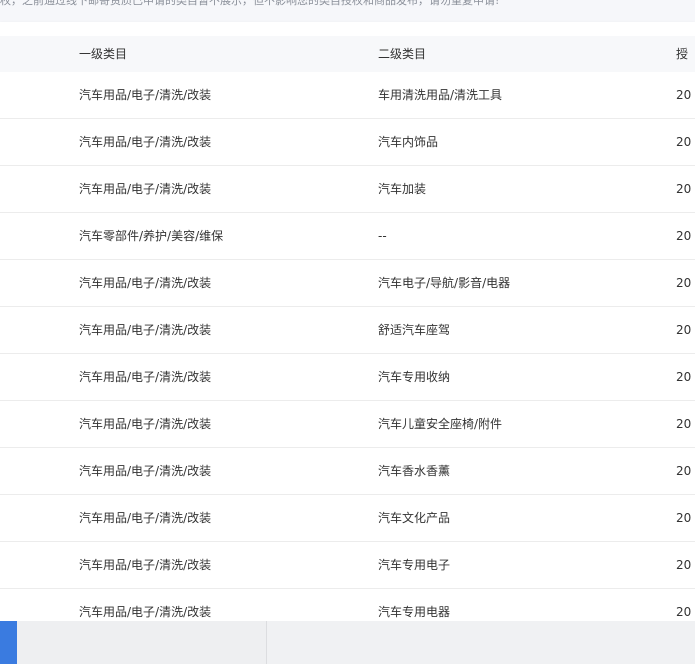  I want to click on table-header: 一级类目 二级类目 授, so click(347, 54).